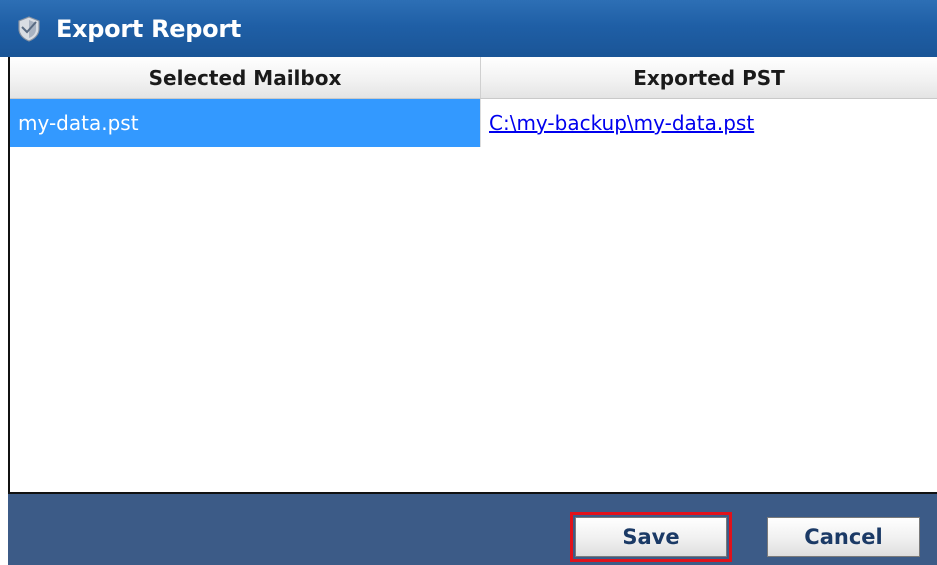 This screenshot has height=565, width=937. Describe the element at coordinates (29, 29) in the screenshot. I see `app-shield-icon` at that location.